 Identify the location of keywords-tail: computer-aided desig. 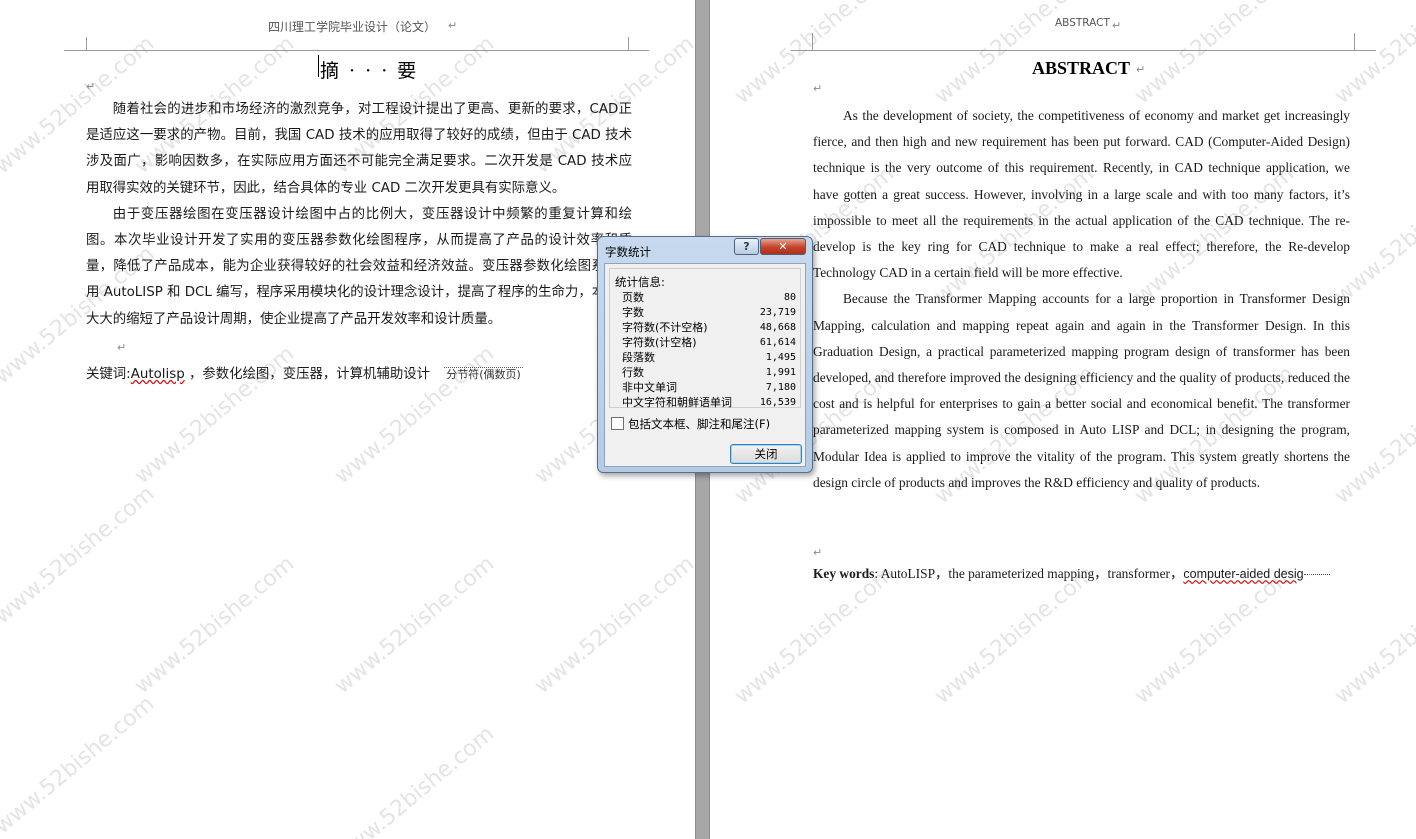
(1243, 574).